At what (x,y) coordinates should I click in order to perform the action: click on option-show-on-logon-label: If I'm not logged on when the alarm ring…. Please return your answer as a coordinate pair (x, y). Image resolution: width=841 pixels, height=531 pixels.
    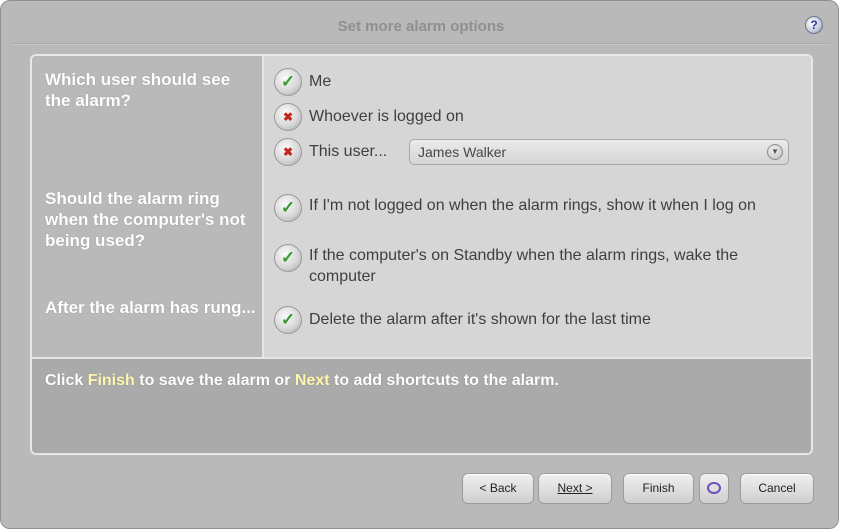
    Looking at the image, I should click on (532, 205).